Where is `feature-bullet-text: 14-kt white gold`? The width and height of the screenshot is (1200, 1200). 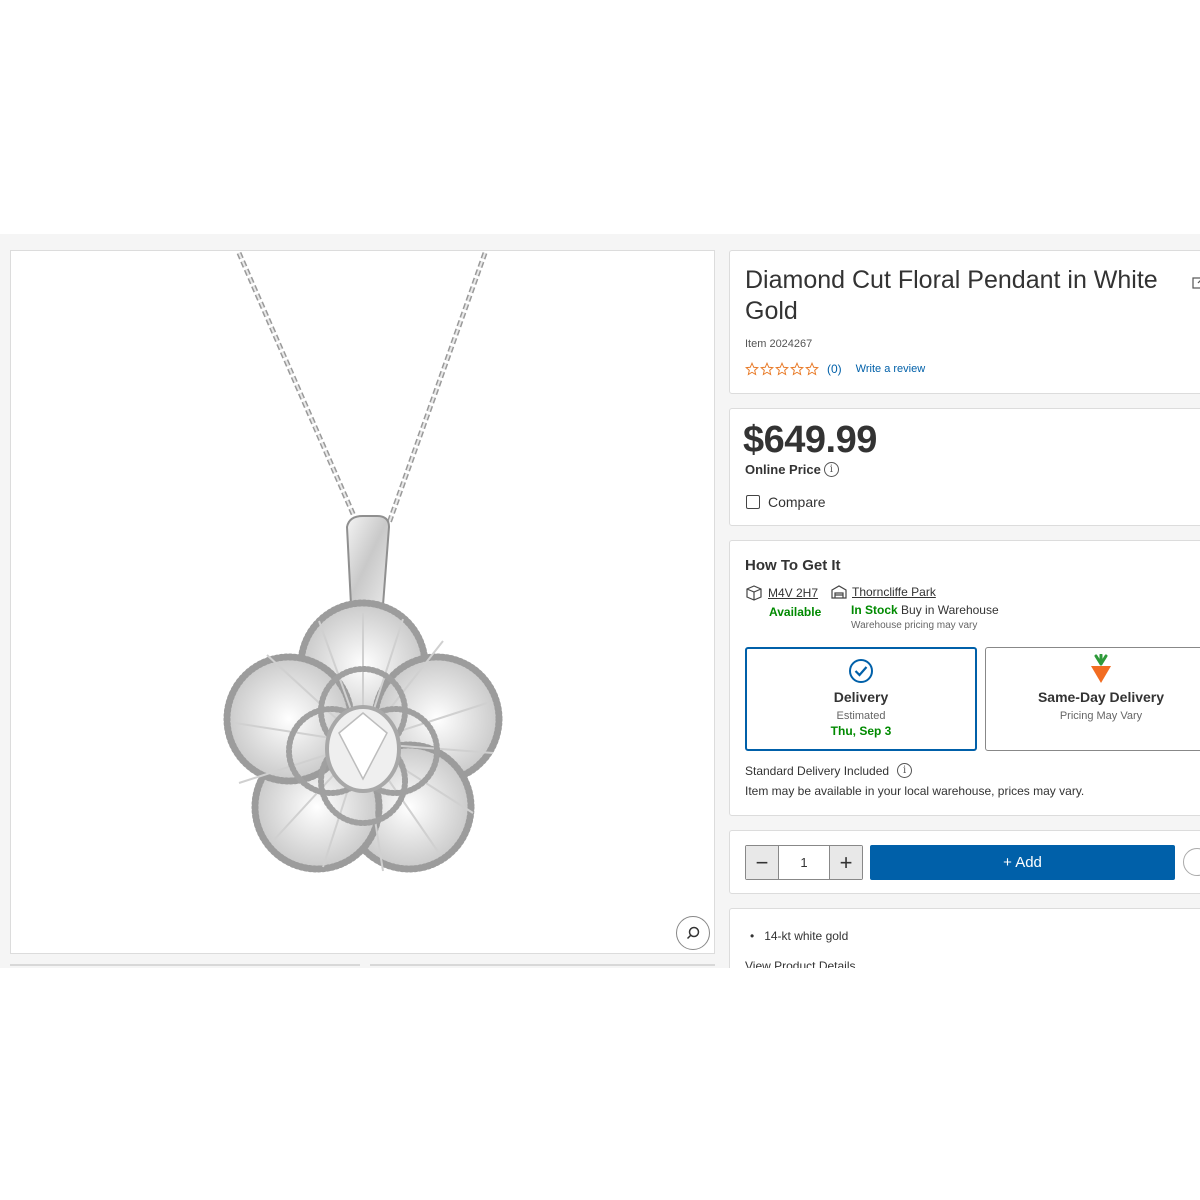 feature-bullet-text: 14-kt white gold is located at coordinates (806, 936).